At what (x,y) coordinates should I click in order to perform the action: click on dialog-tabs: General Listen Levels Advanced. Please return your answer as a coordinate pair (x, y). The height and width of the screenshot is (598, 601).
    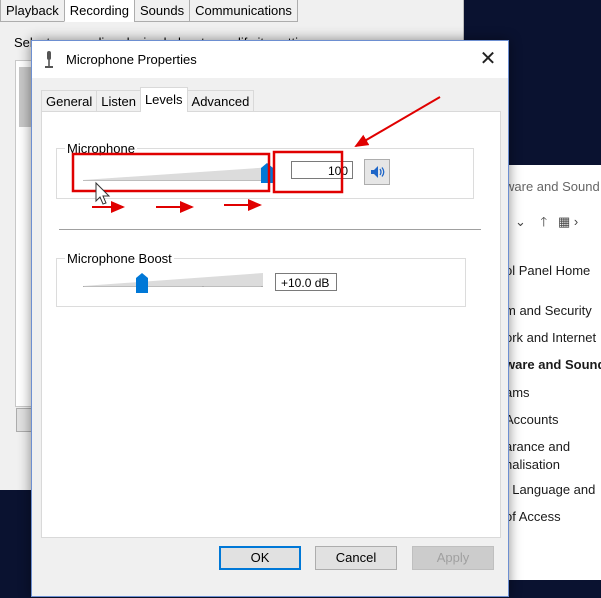
    Looking at the image, I should click on (148, 99).